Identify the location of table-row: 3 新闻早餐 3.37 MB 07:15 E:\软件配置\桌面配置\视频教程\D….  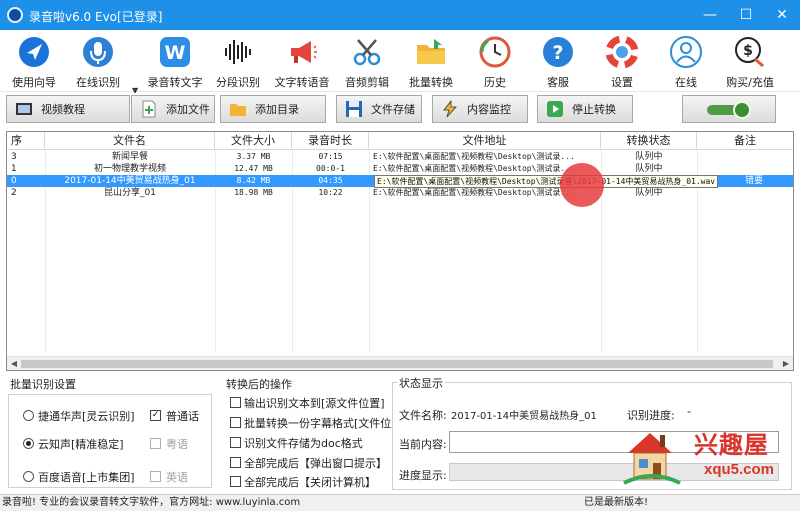
(400, 157).